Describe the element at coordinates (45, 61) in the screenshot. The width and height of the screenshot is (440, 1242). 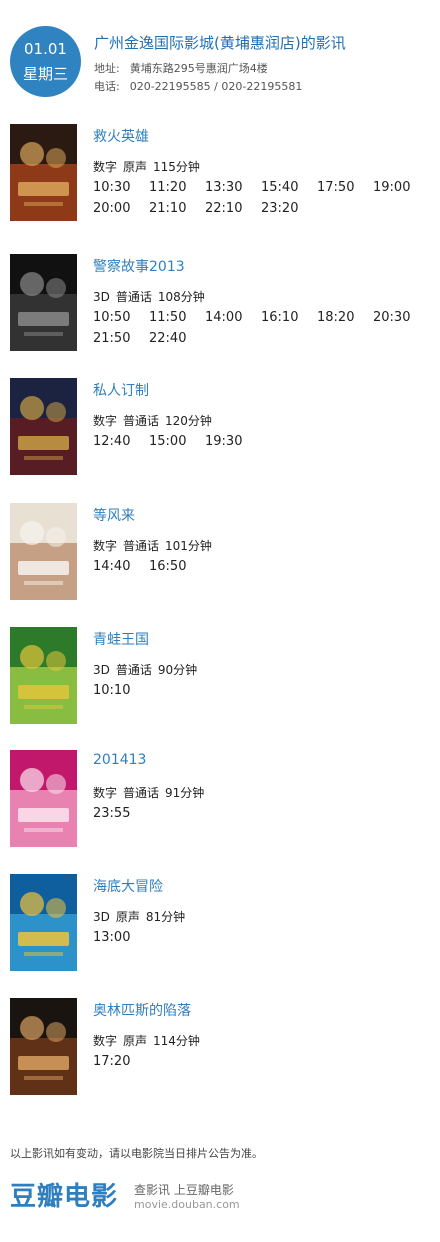
I see `date-badge: 01.01 星期三` at that location.